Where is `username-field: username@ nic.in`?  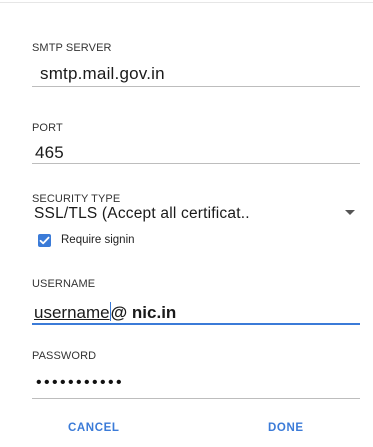
username-field: username@ nic.in is located at coordinates (105, 312).